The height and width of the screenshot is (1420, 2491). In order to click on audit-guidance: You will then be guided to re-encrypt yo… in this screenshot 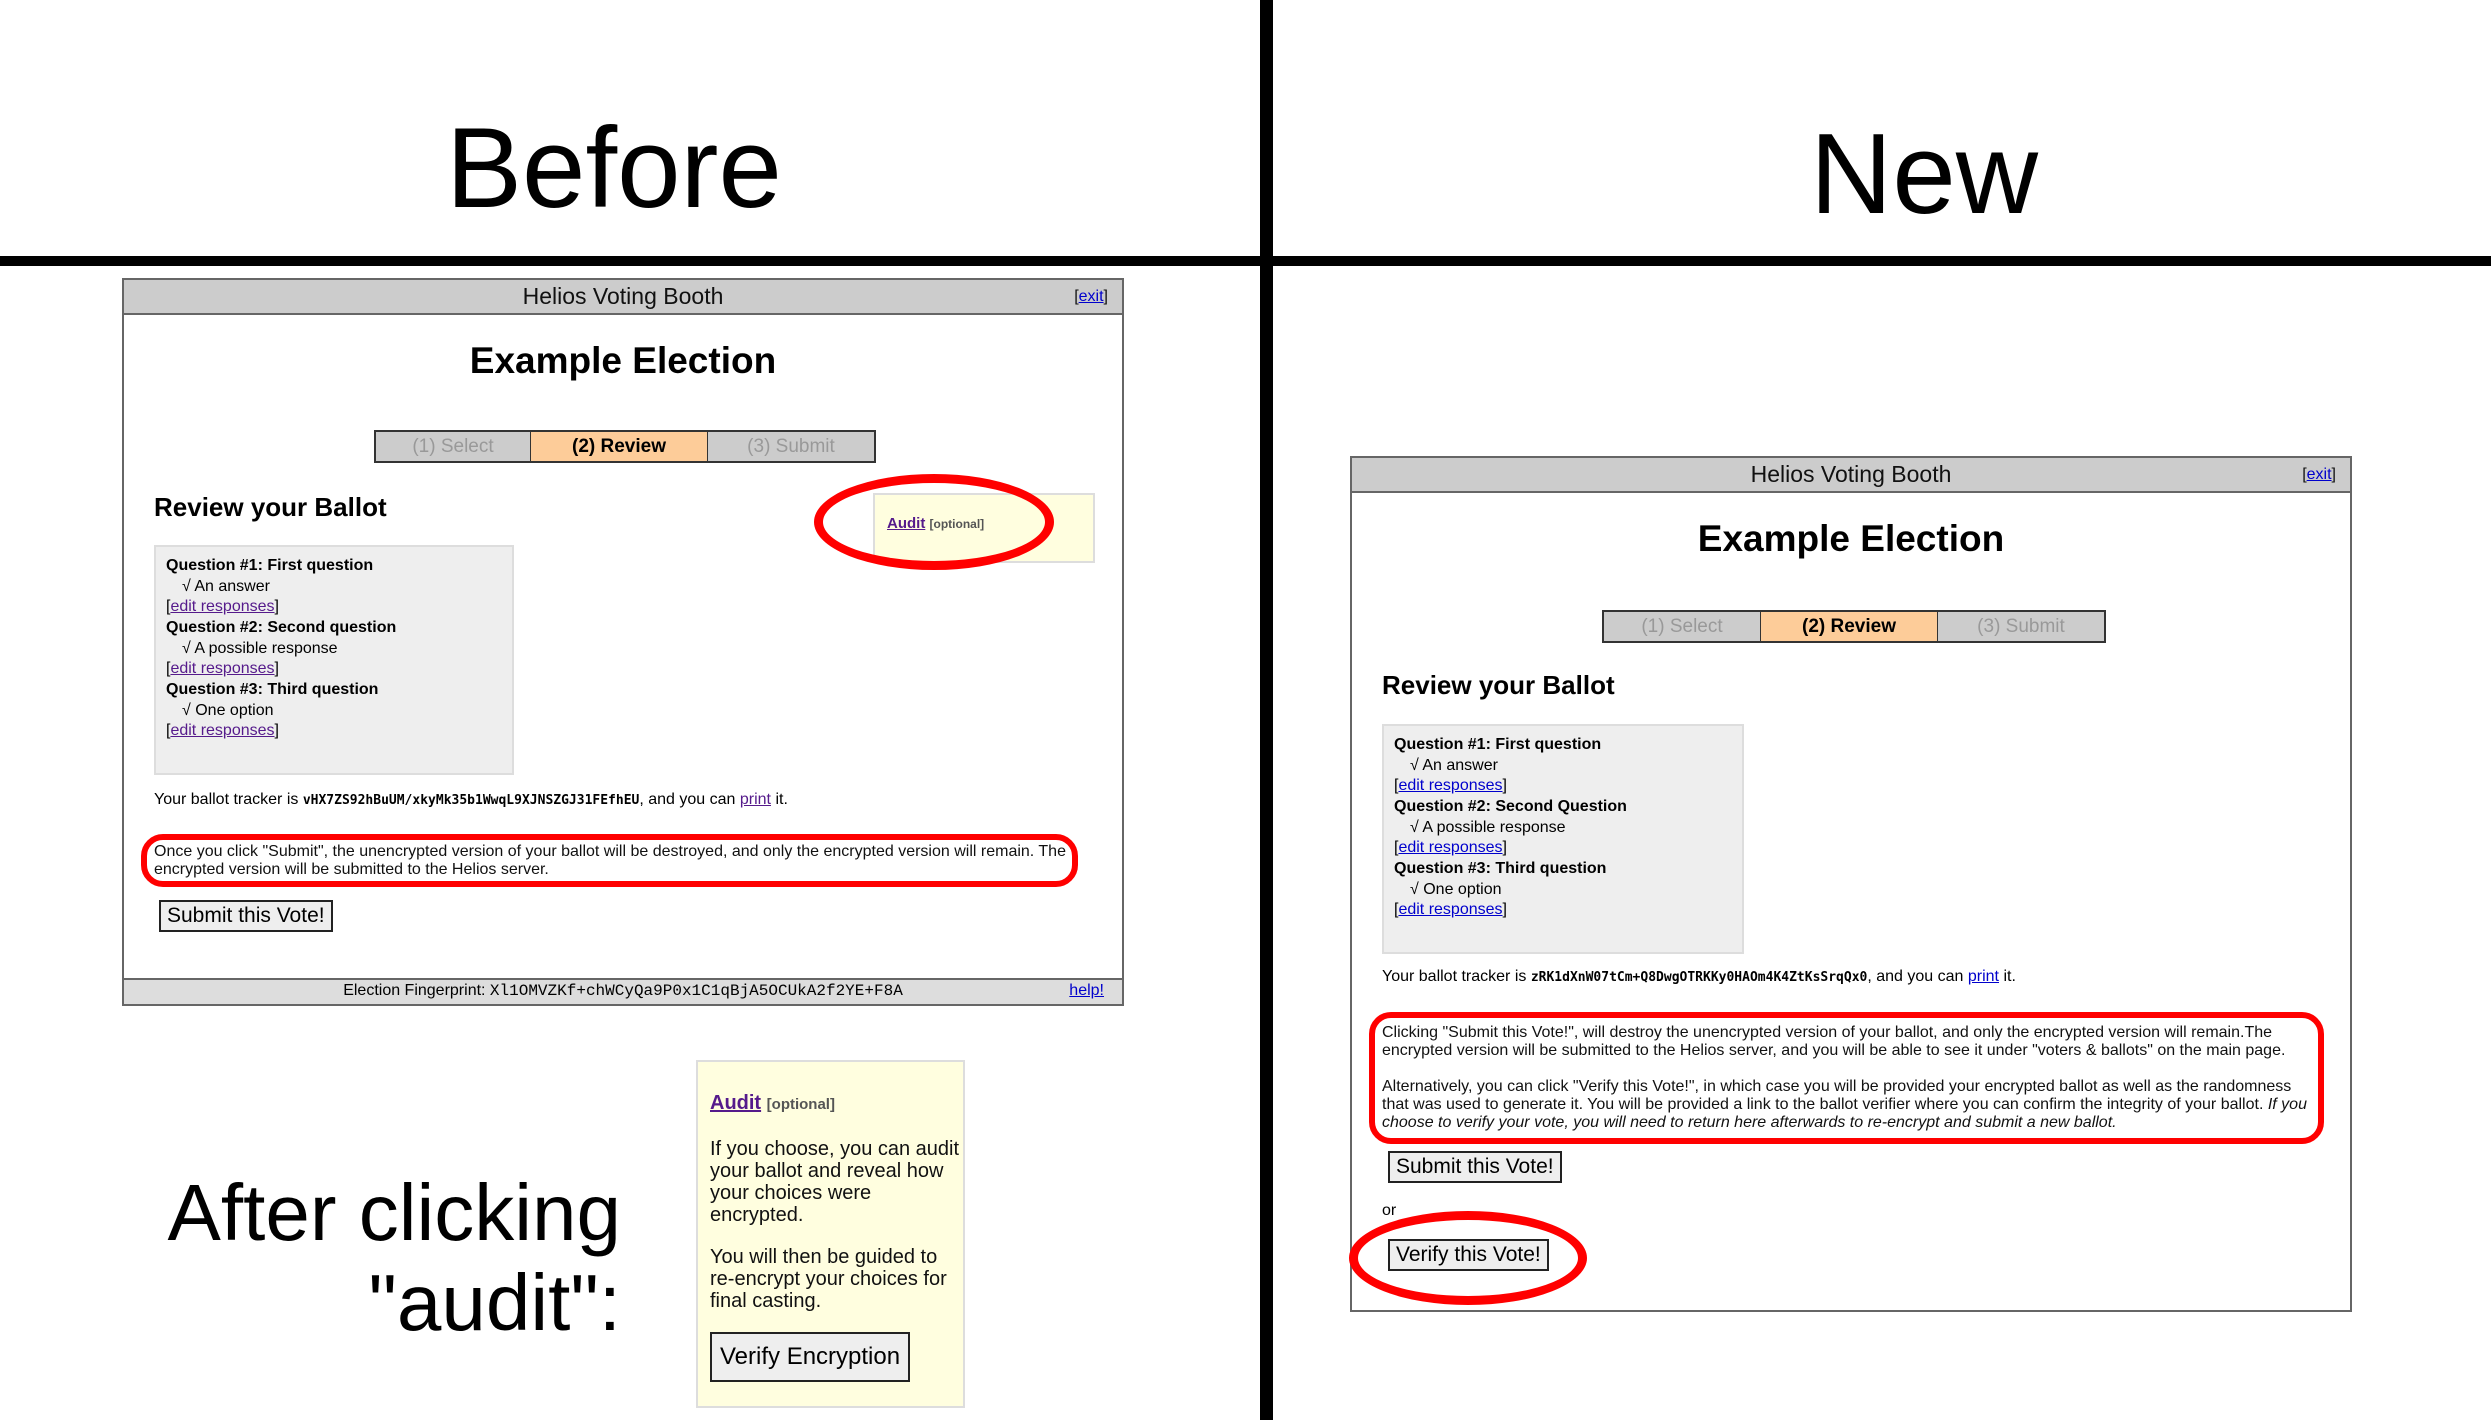, I will do `click(828, 1279)`.